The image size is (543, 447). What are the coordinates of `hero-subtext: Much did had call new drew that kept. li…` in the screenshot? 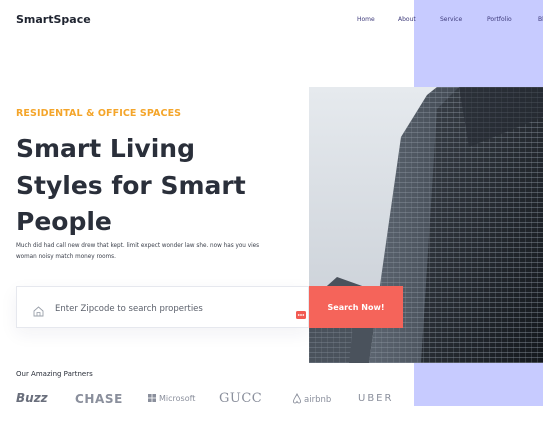 It's located at (138, 251).